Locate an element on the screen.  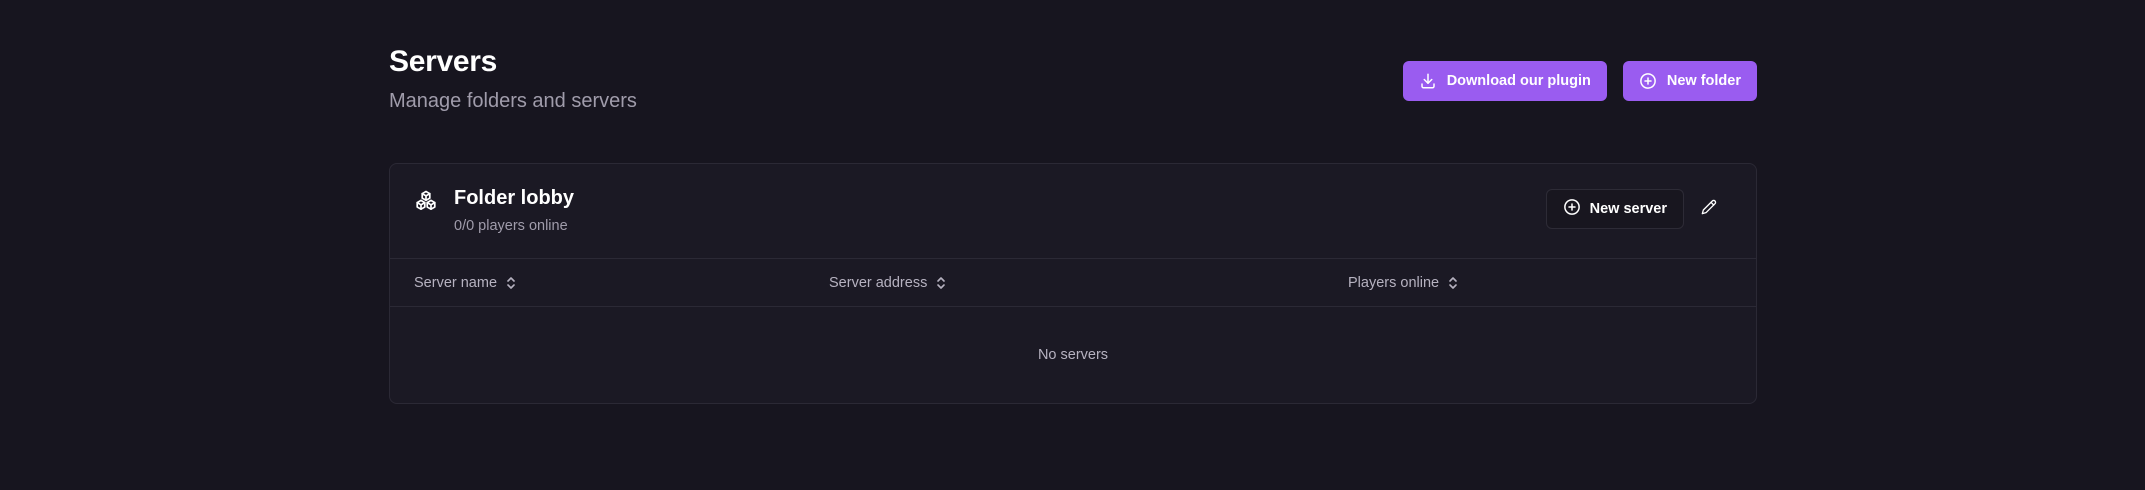
empty-state: No servers is located at coordinates (1073, 355).